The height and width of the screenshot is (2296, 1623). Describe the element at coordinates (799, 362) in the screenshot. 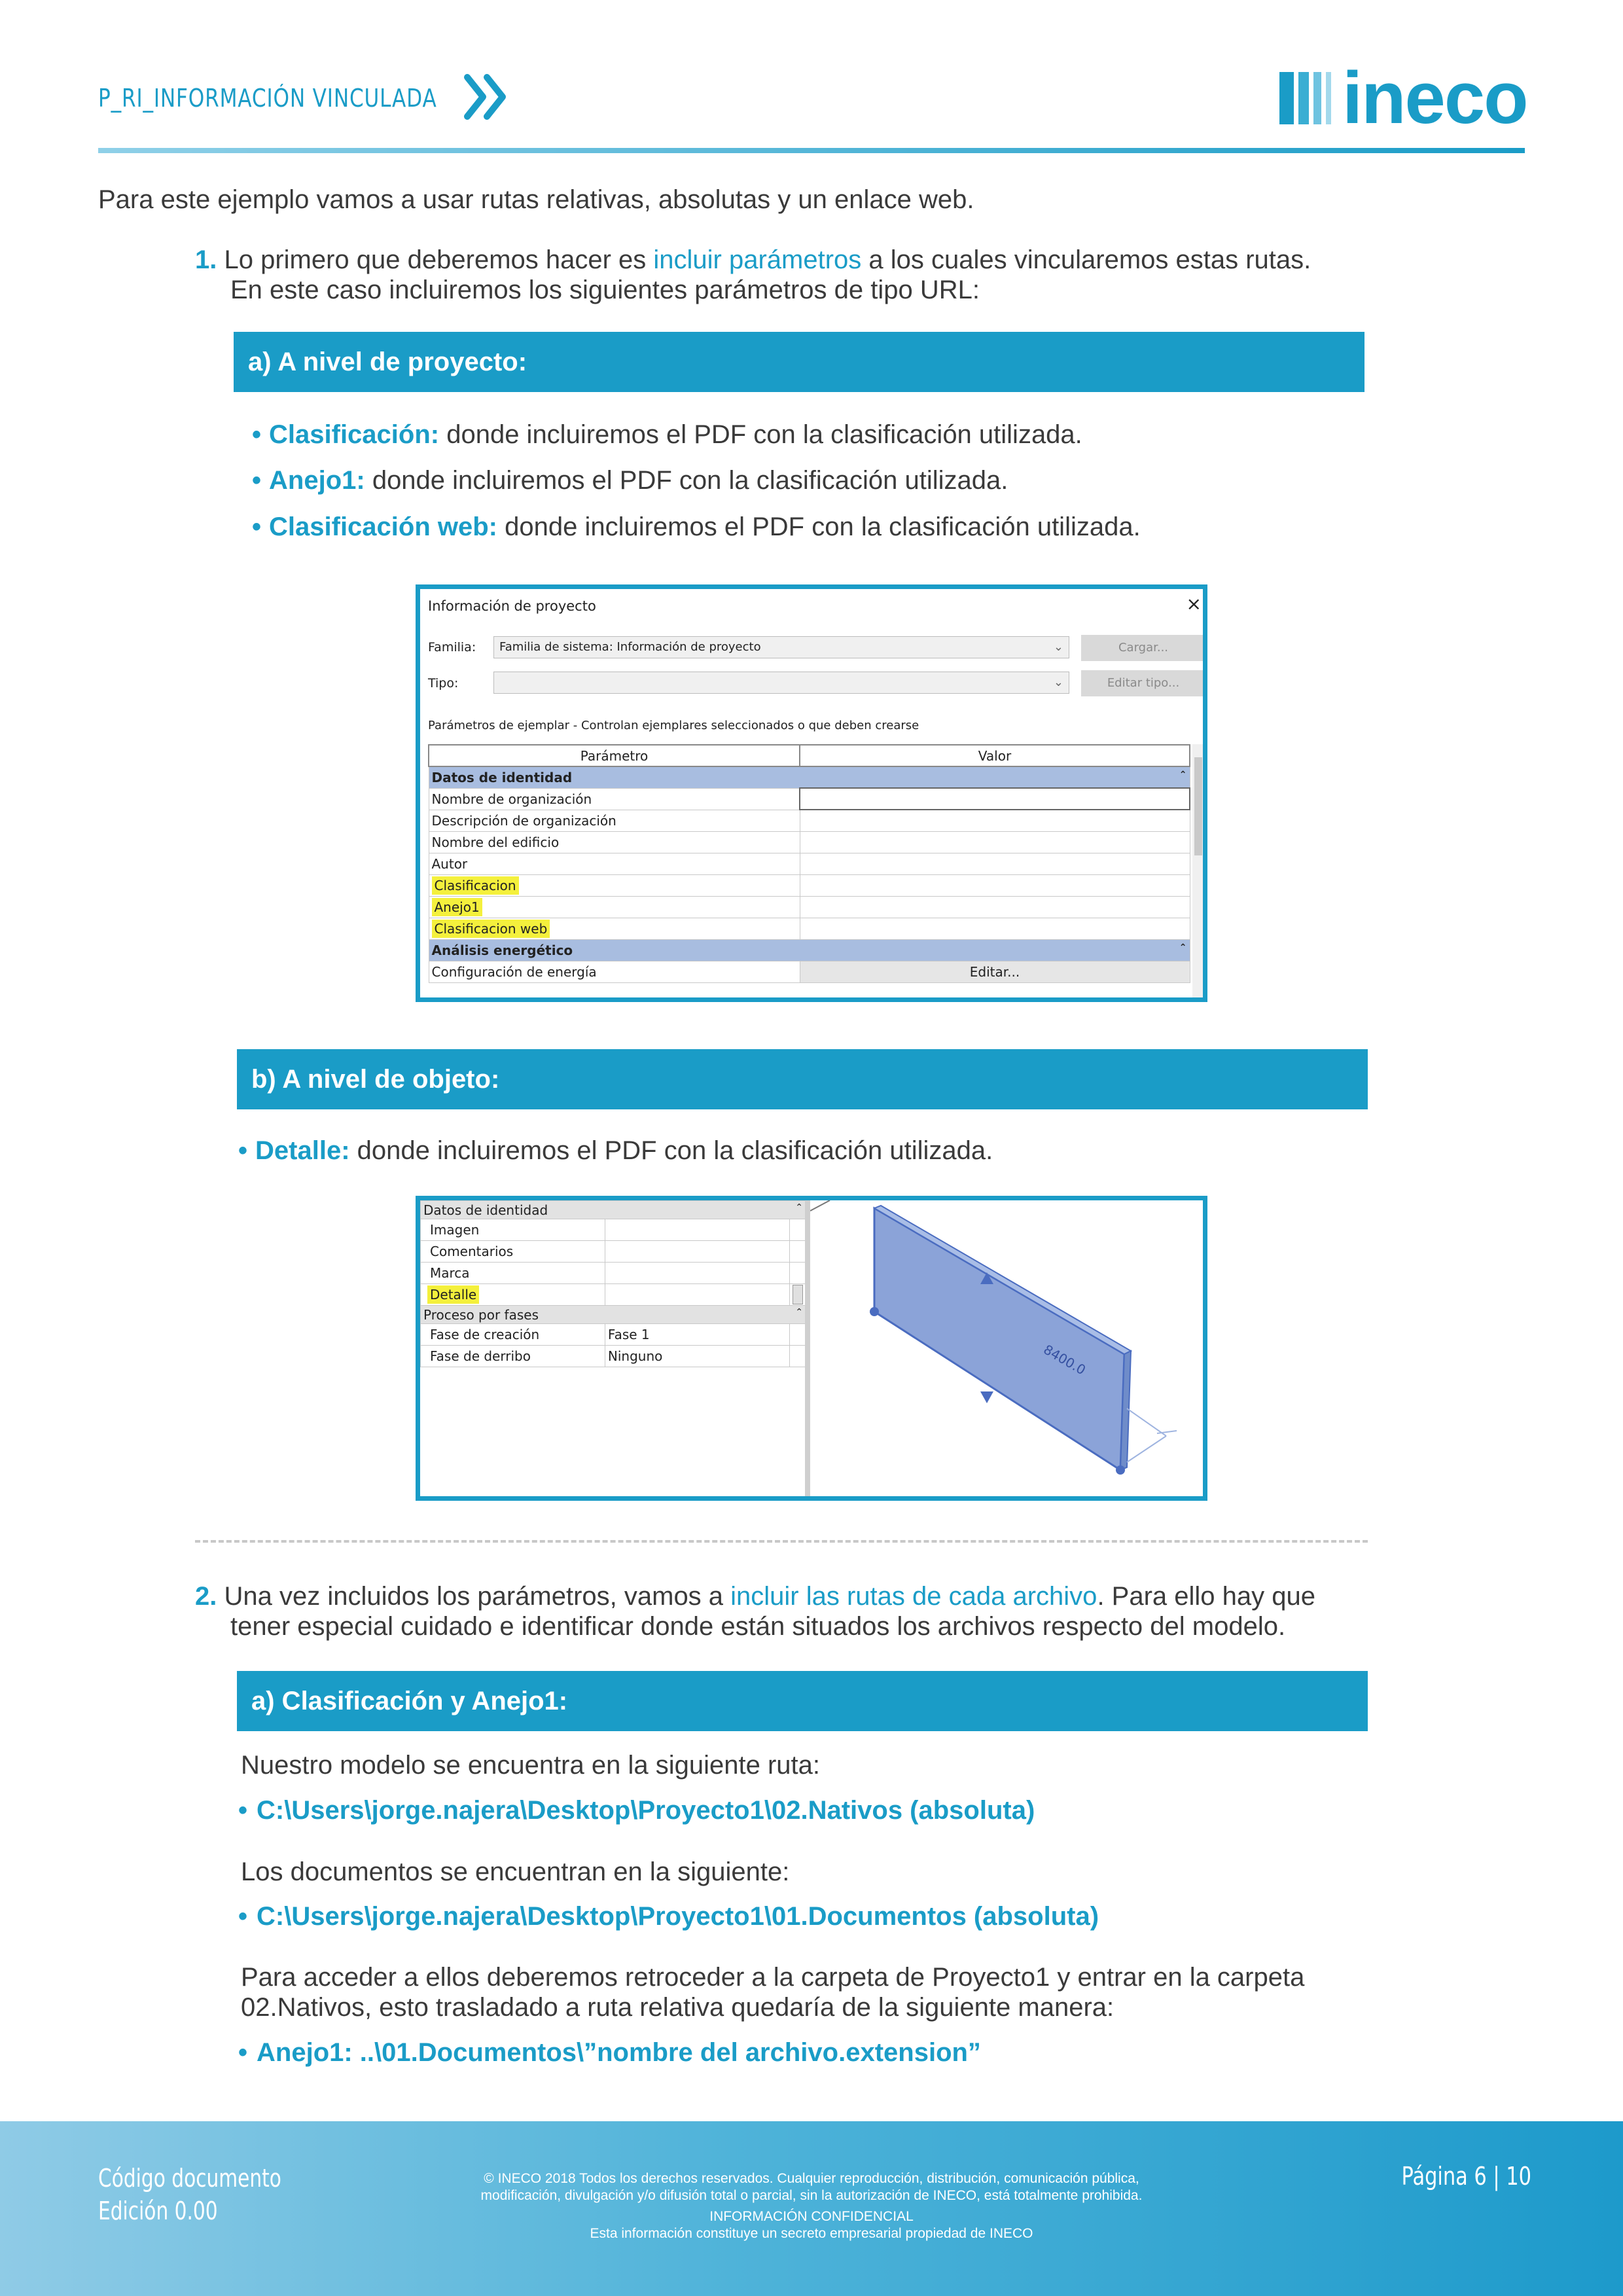

I see `section-a-heading: a) A nivel de proyecto:` at that location.